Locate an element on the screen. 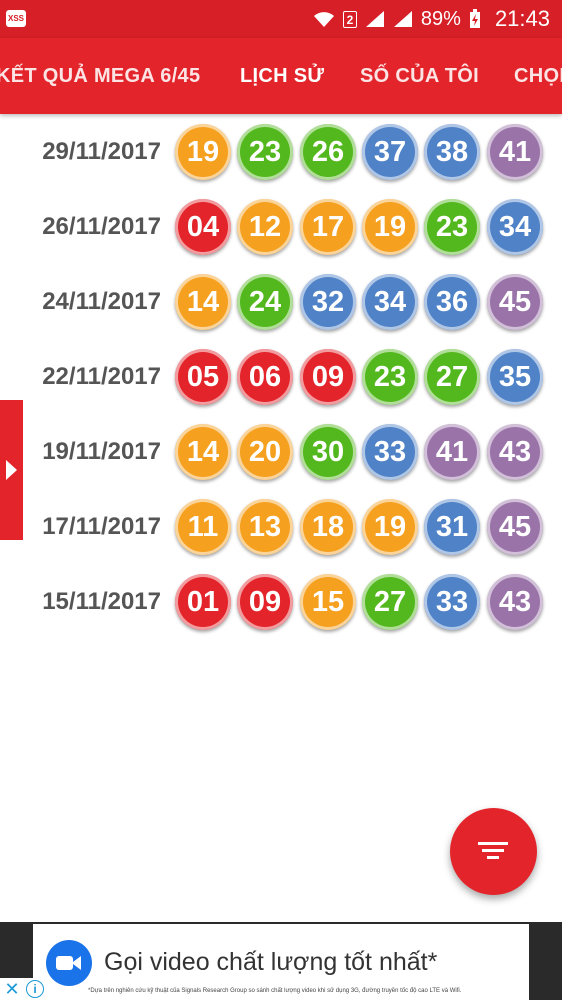  number-ball: 12 is located at coordinates (265, 227).